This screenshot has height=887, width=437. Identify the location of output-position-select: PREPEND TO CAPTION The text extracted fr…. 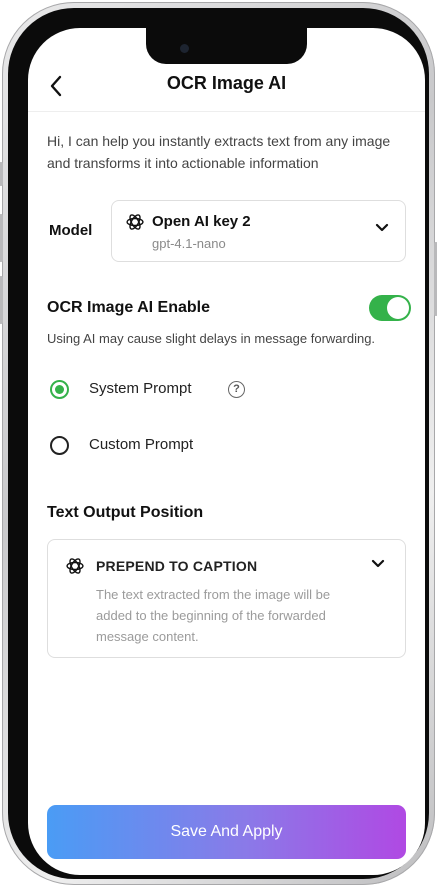
(226, 598).